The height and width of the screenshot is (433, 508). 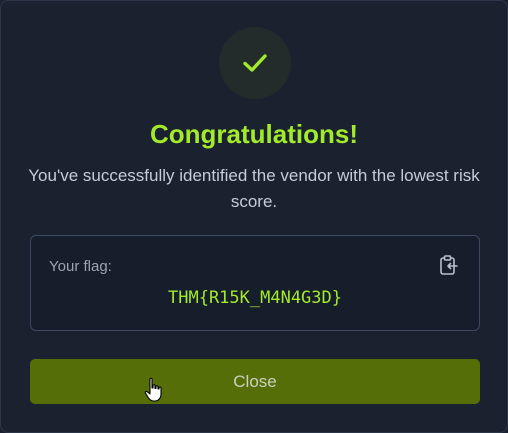 I want to click on check-icon, so click(x=255, y=63).